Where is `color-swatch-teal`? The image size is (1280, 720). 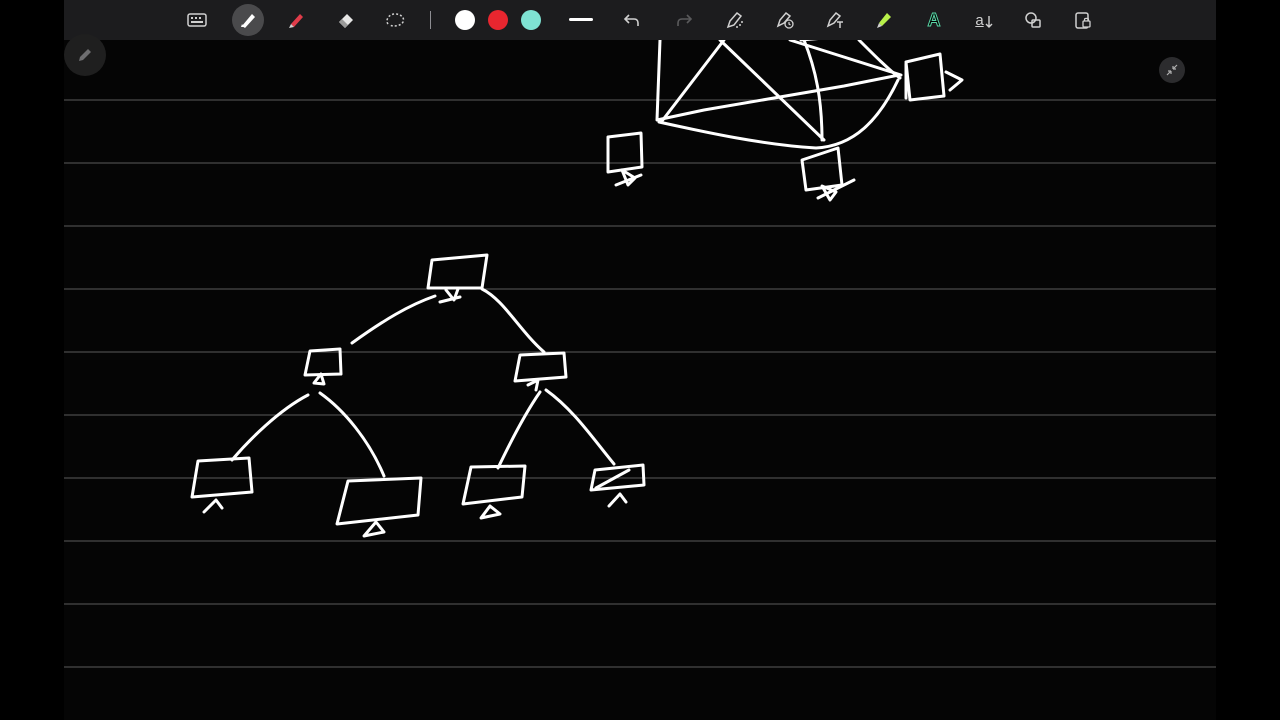
color-swatch-teal is located at coordinates (531, 20).